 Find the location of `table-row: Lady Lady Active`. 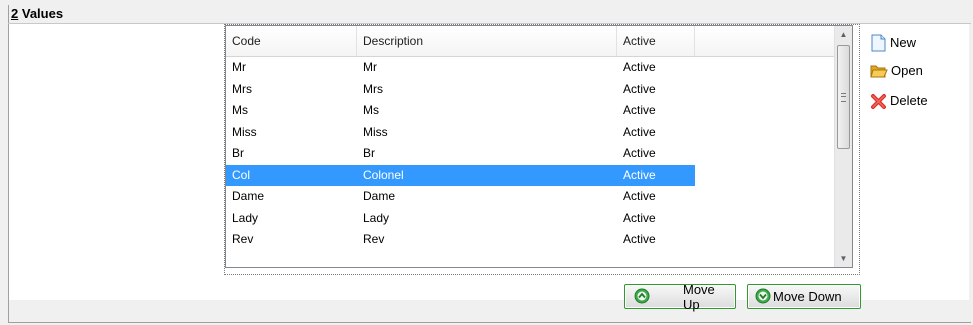

table-row: Lady Lady Active is located at coordinates (460, 219).